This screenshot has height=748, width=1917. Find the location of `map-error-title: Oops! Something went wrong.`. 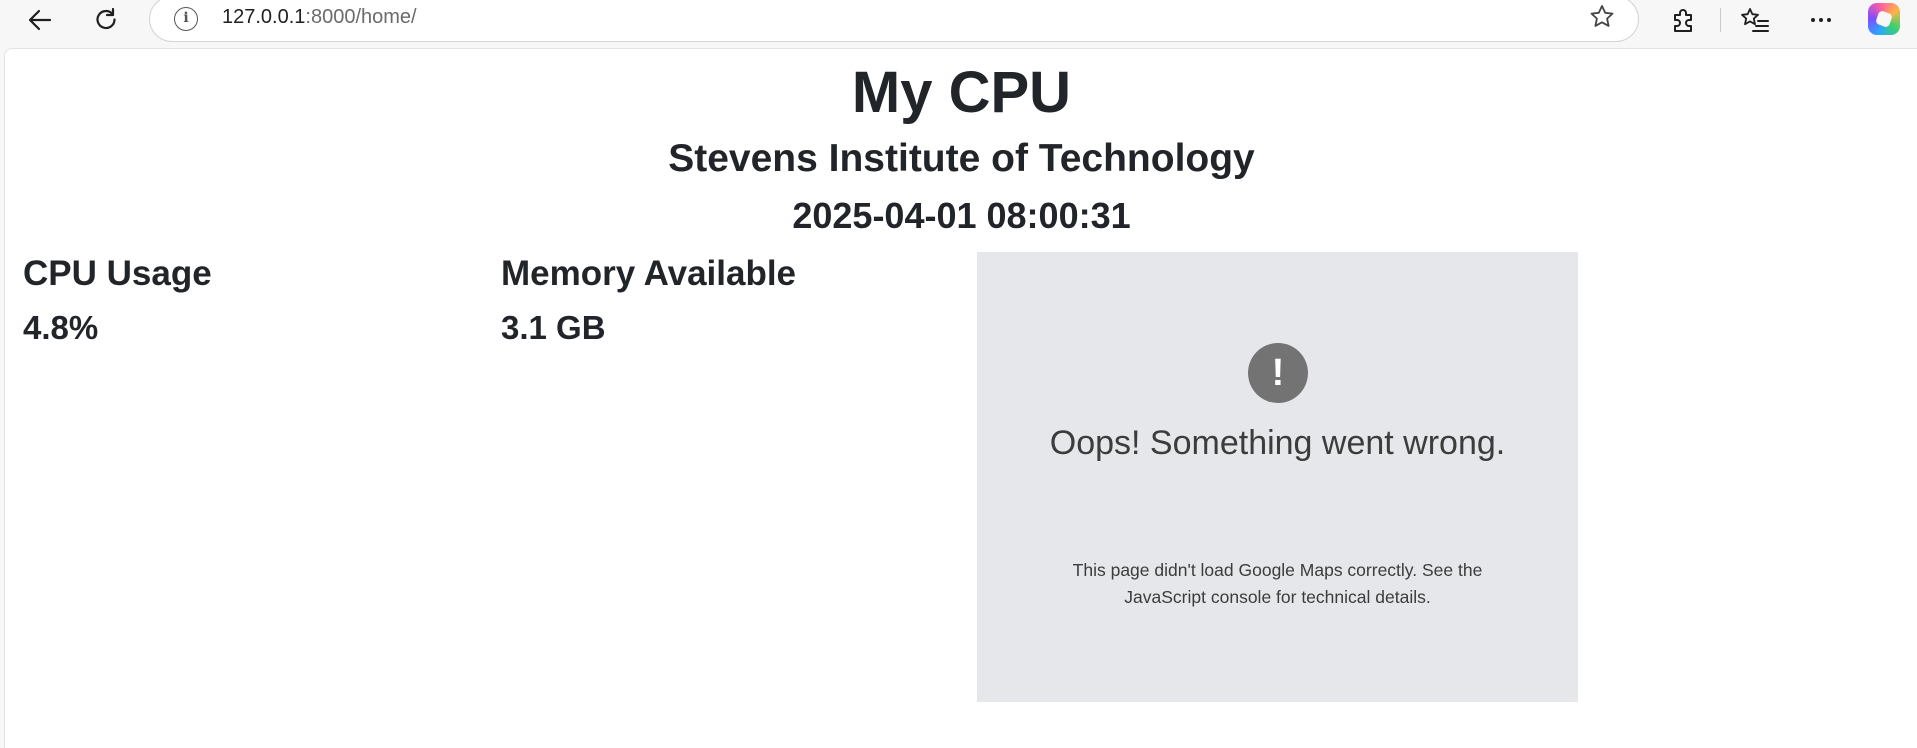

map-error-title: Oops! Something went wrong. is located at coordinates (1277, 443).